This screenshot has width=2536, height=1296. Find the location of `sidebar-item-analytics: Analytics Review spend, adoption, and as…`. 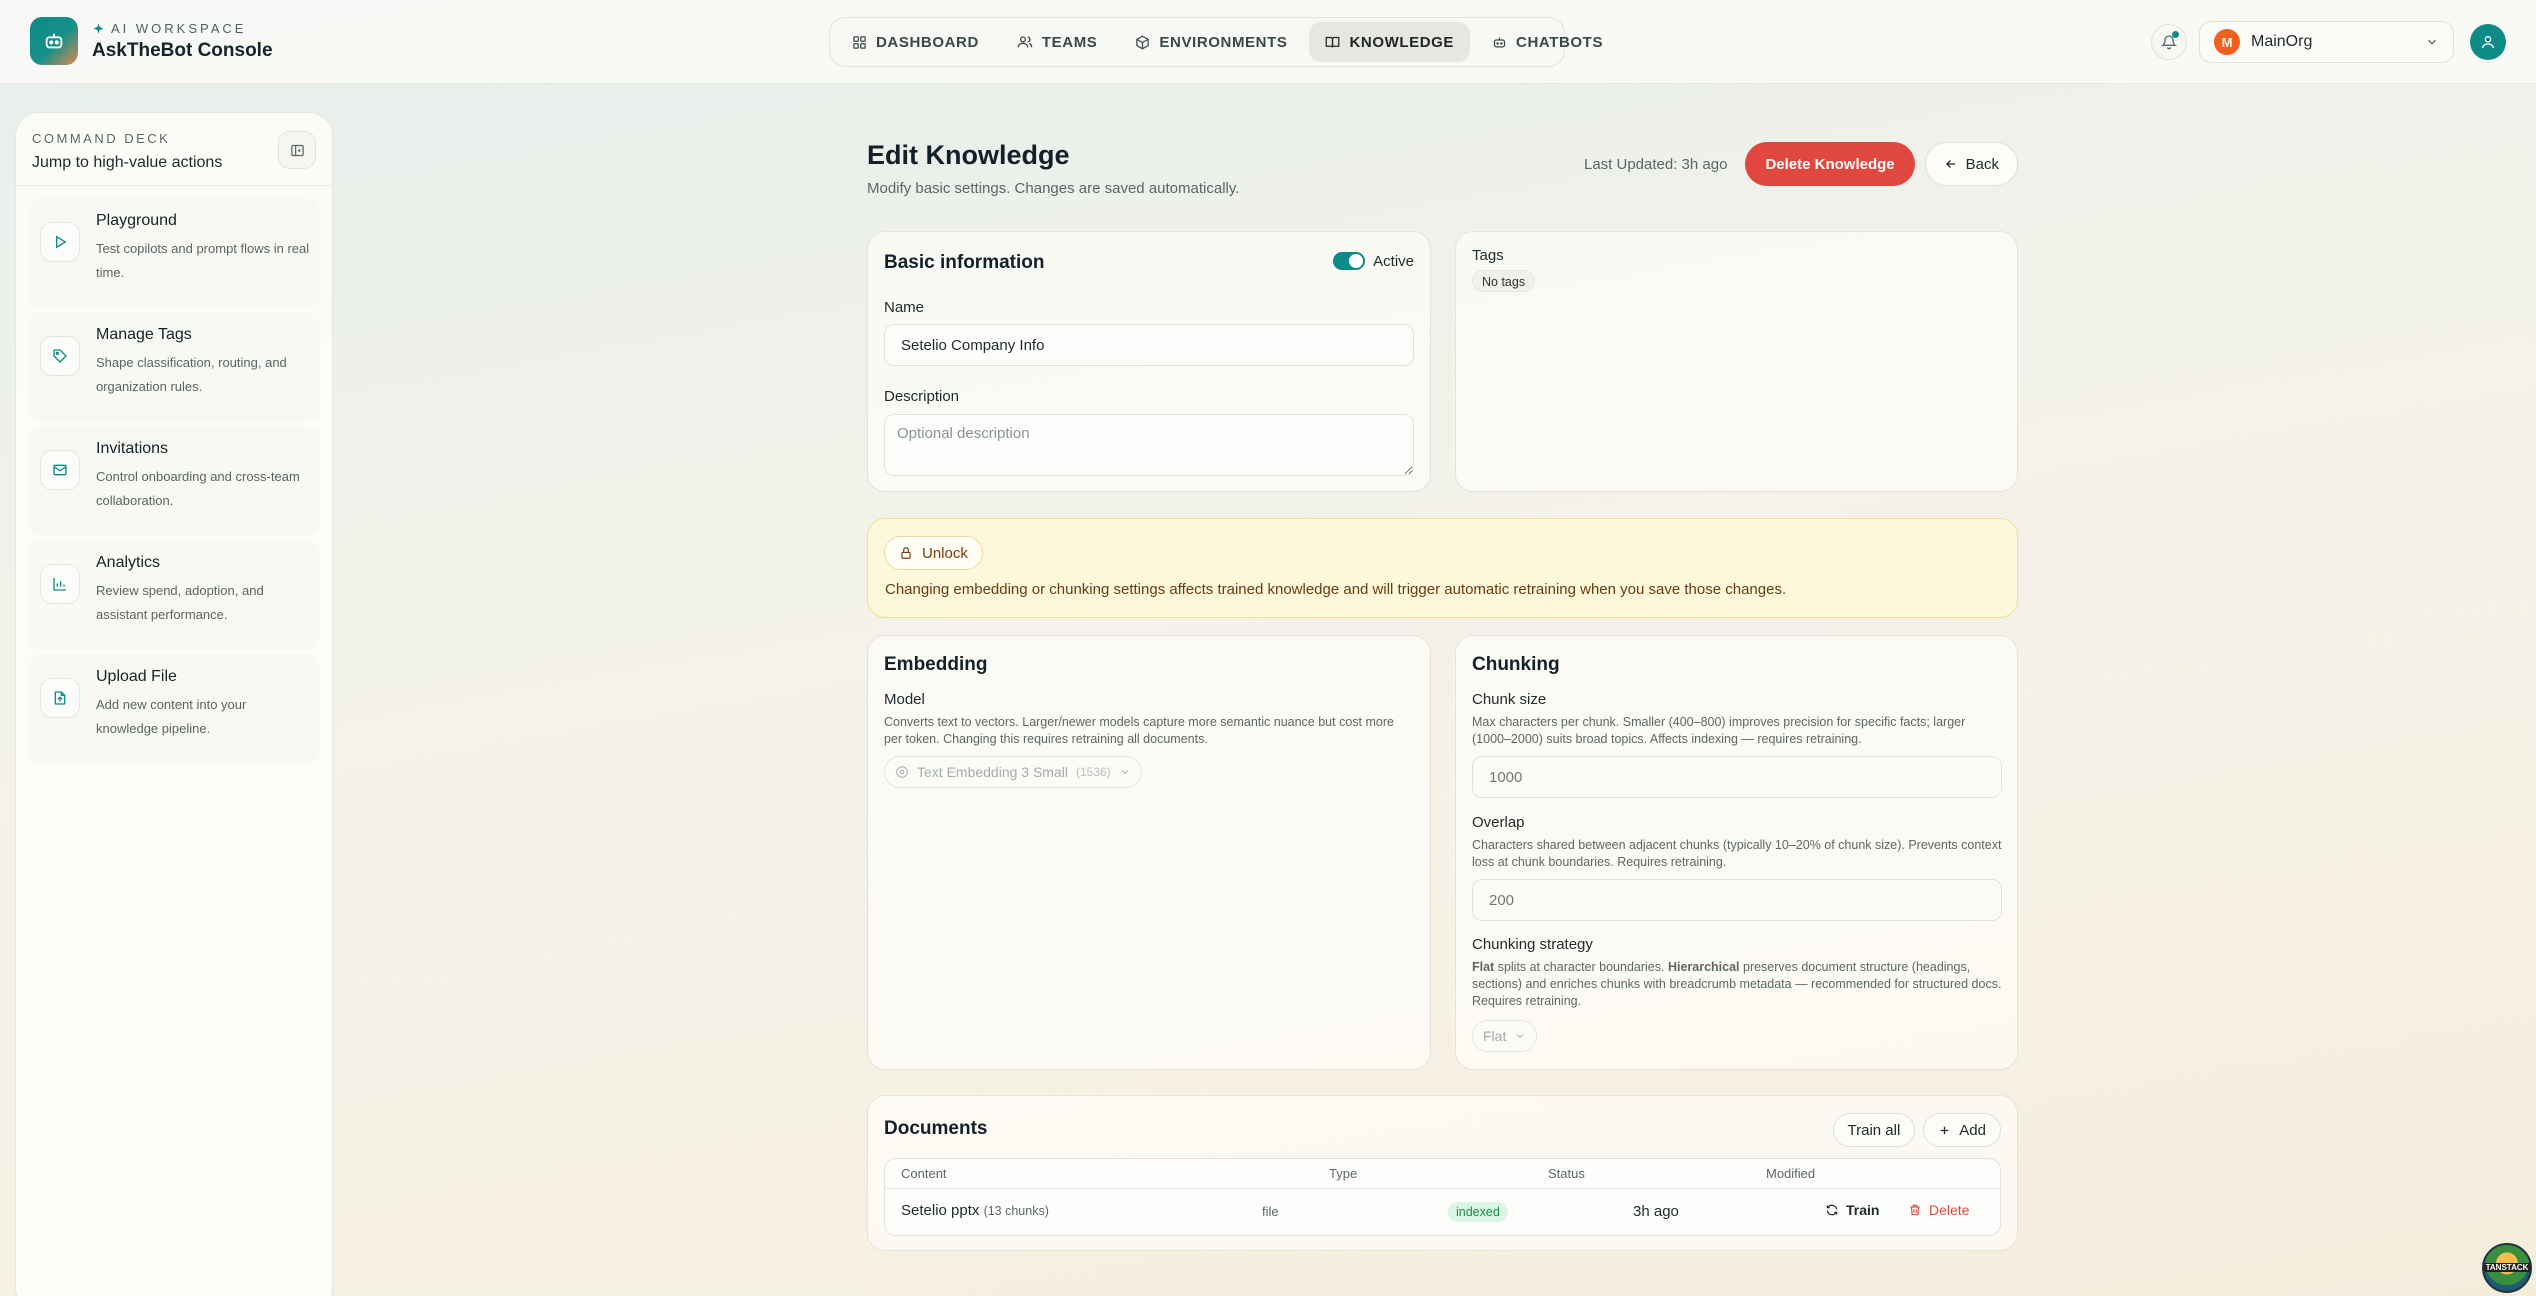

sidebar-item-analytics: Analytics Review spend, adoption, and as… is located at coordinates (174, 595).